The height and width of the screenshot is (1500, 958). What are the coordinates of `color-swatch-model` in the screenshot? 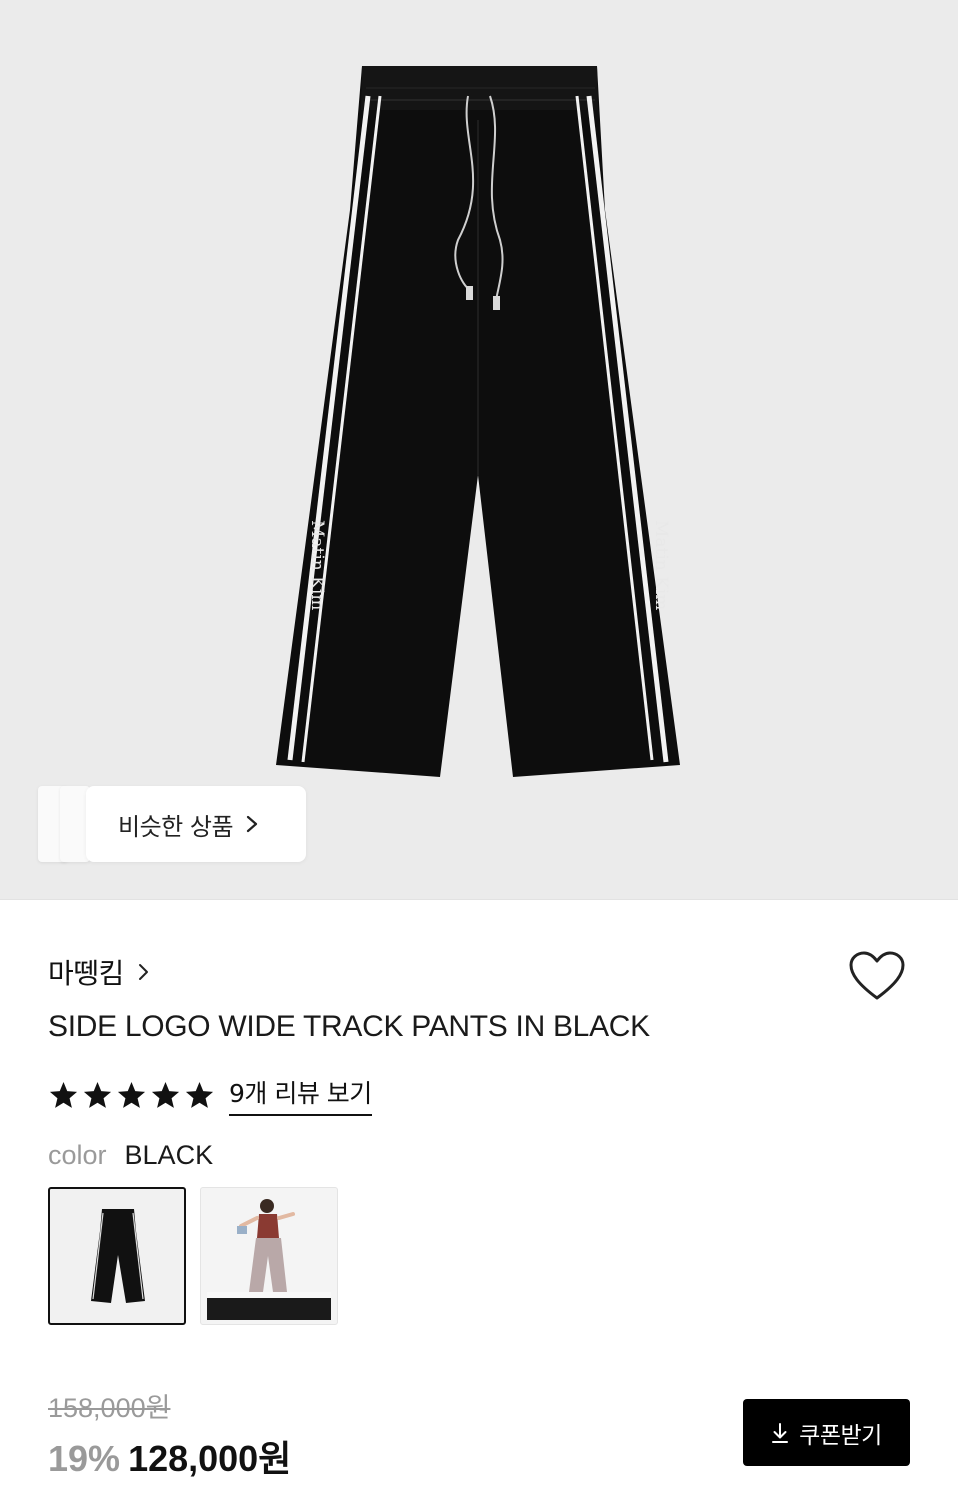 It's located at (269, 1256).